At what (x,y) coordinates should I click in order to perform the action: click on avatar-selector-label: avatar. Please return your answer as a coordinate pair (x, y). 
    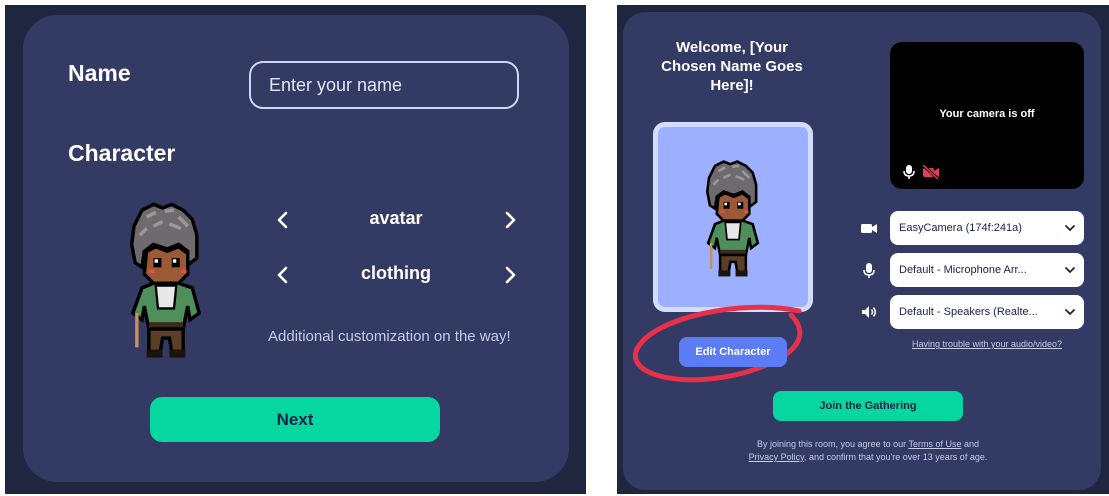
    Looking at the image, I should click on (396, 218).